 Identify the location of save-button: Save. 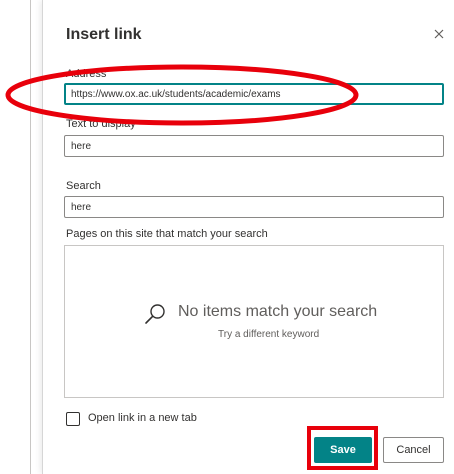
(343, 450).